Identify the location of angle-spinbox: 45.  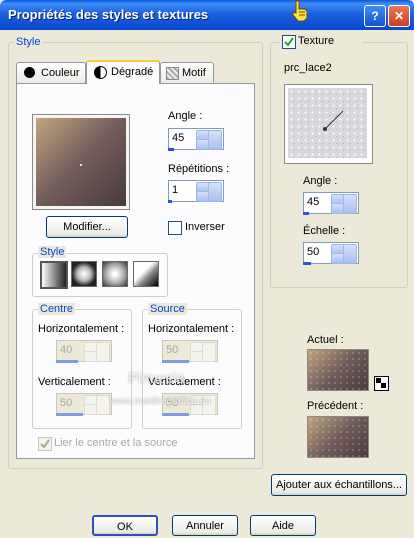
(196, 139).